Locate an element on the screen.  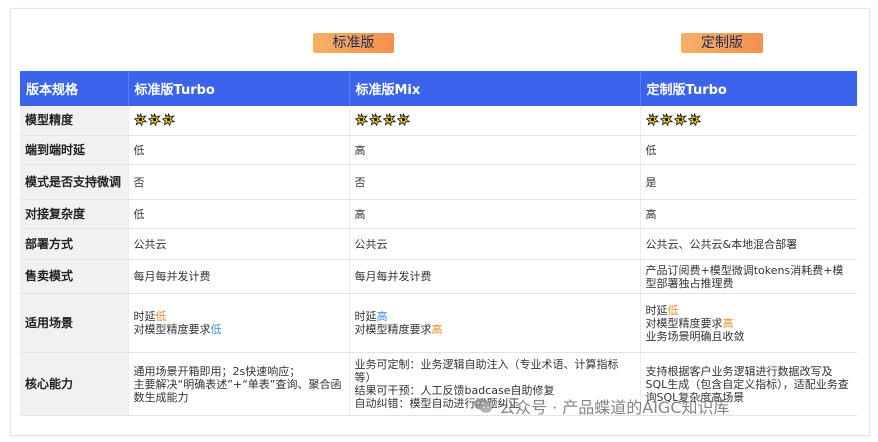
cell-line: 时延高 is located at coordinates (495, 316).